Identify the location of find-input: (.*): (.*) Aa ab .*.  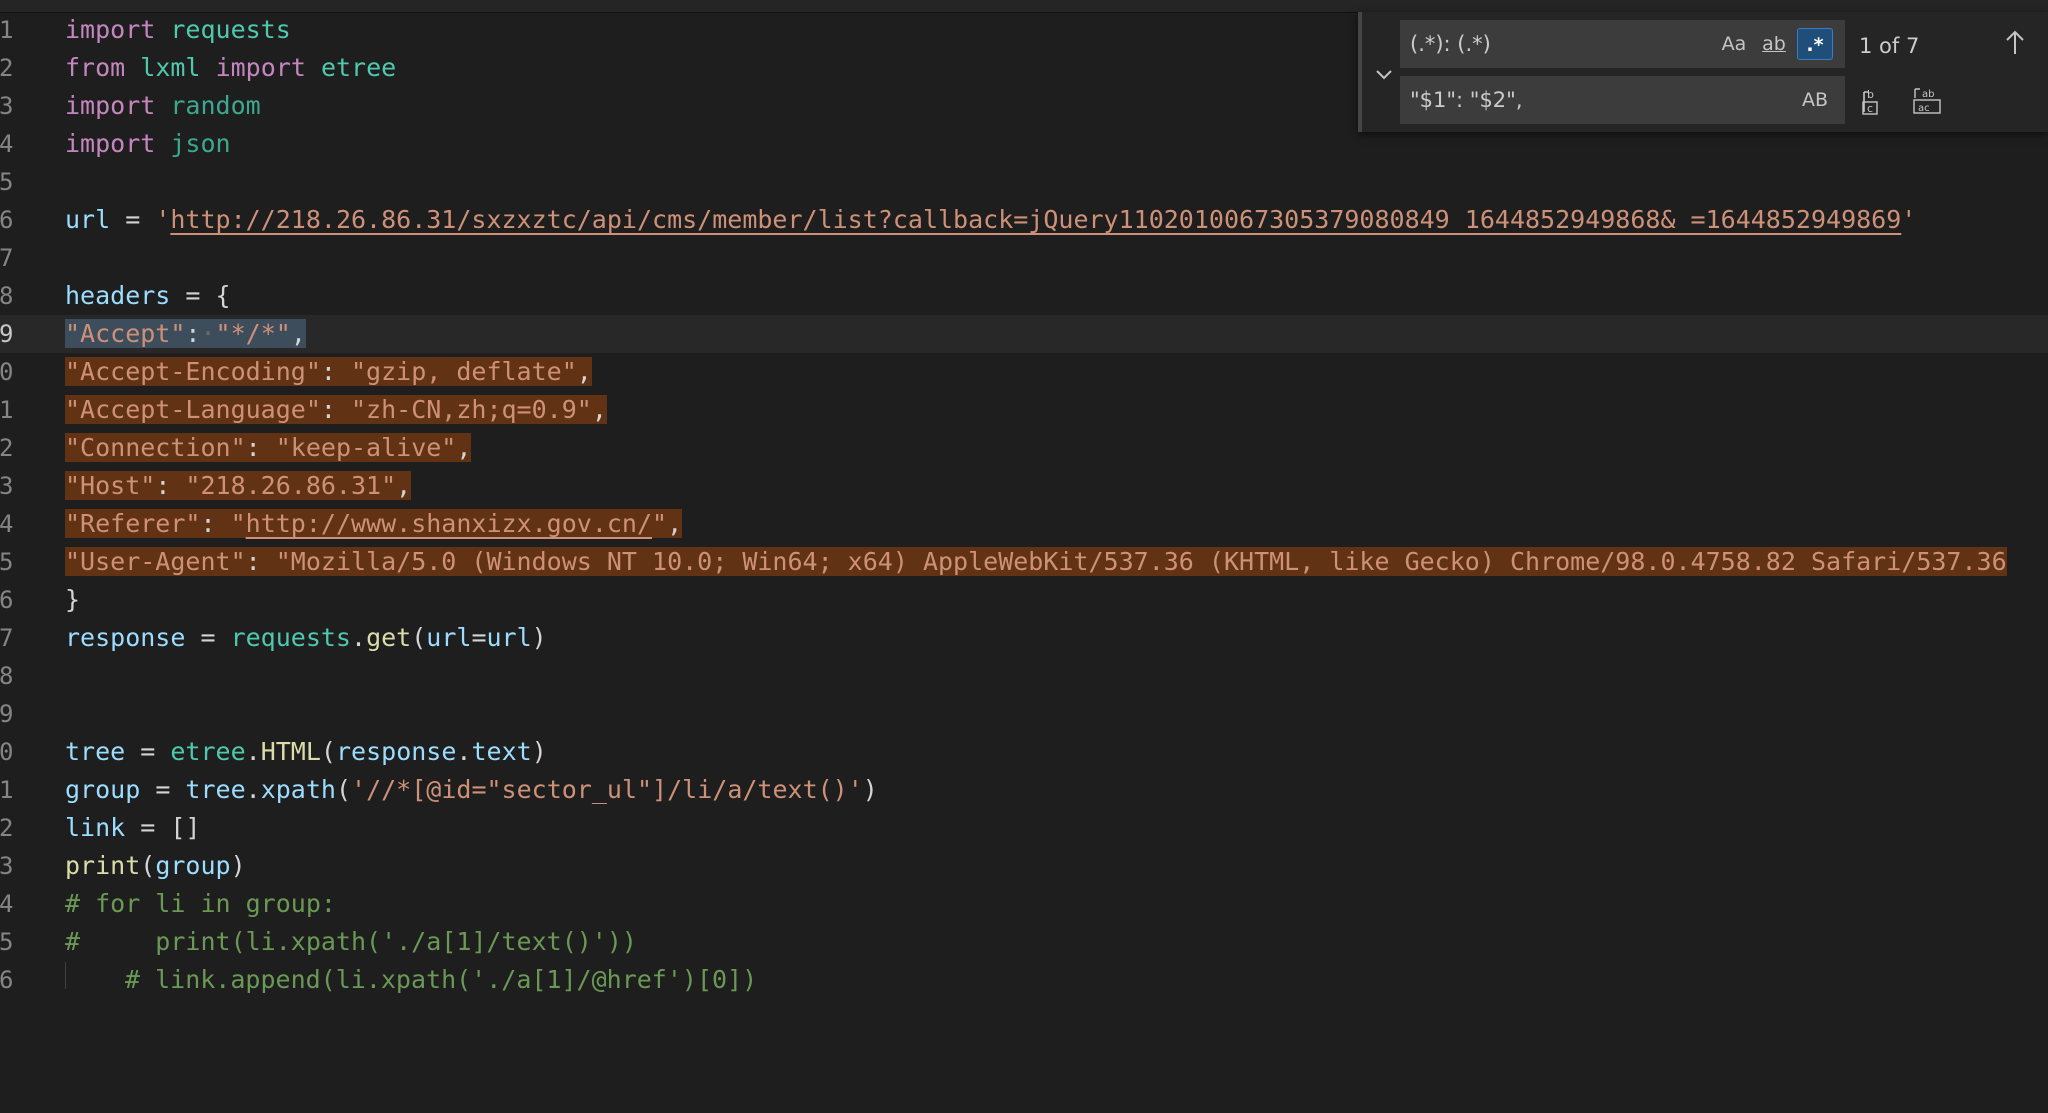
(1622, 44).